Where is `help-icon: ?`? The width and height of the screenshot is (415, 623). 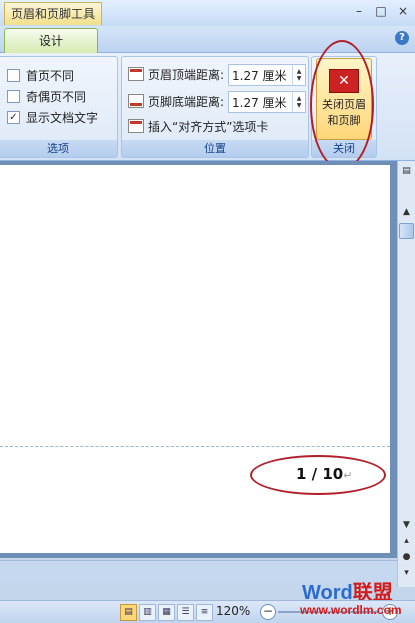 help-icon: ? is located at coordinates (402, 38).